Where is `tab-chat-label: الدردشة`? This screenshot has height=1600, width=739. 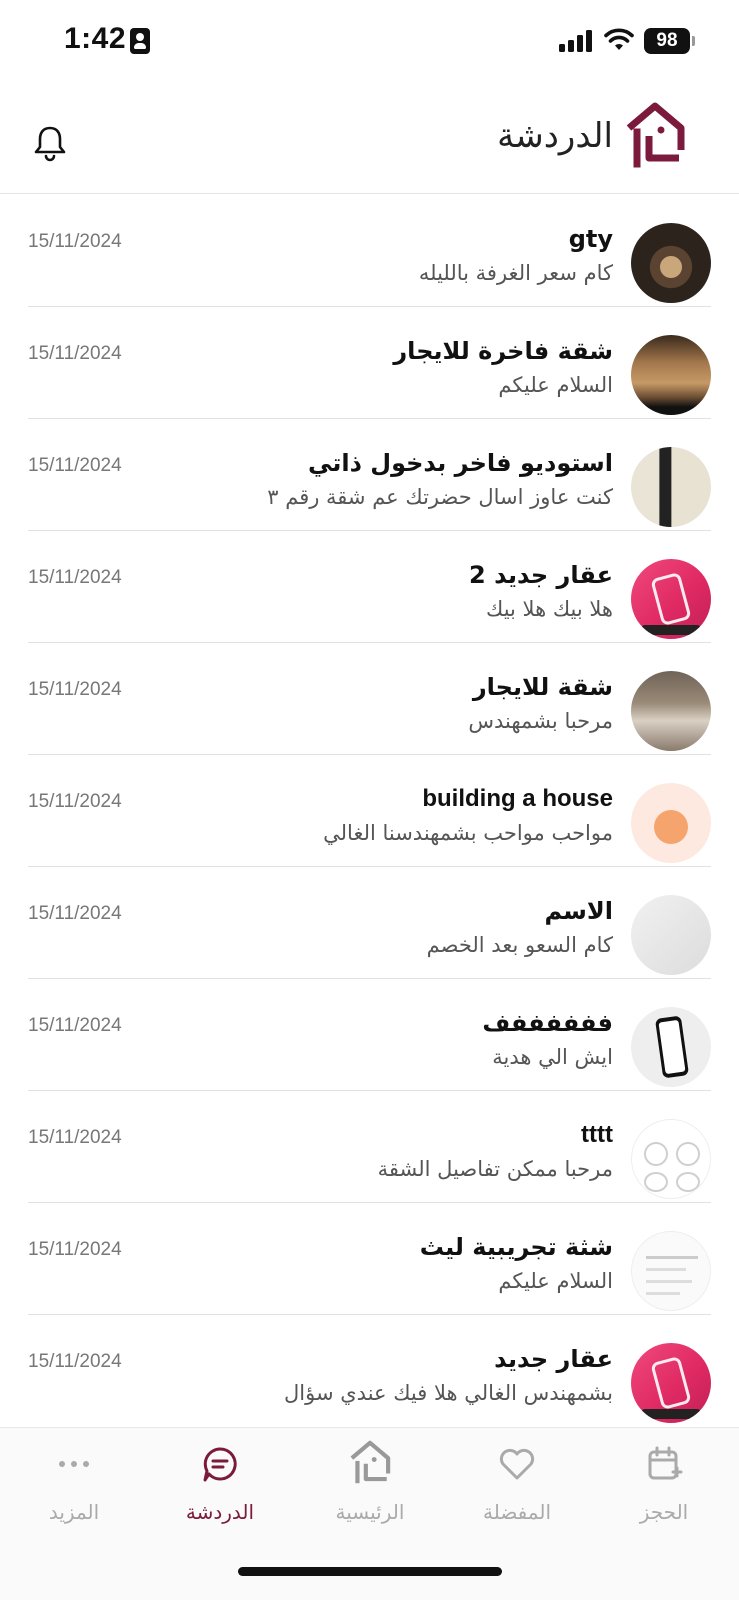 tab-chat-label: الدردشة is located at coordinates (220, 1512).